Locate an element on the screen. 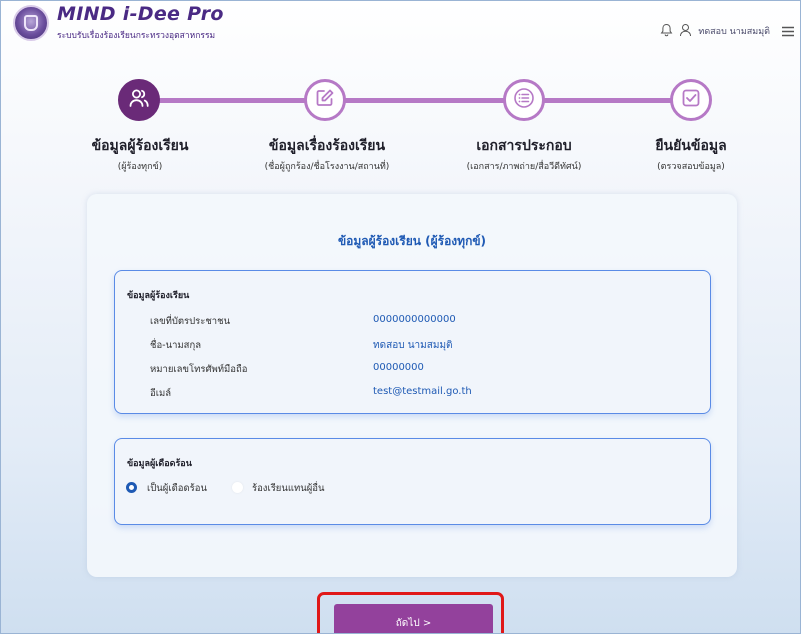 This screenshot has height=634, width=801. check-square-icon is located at coordinates (691, 100).